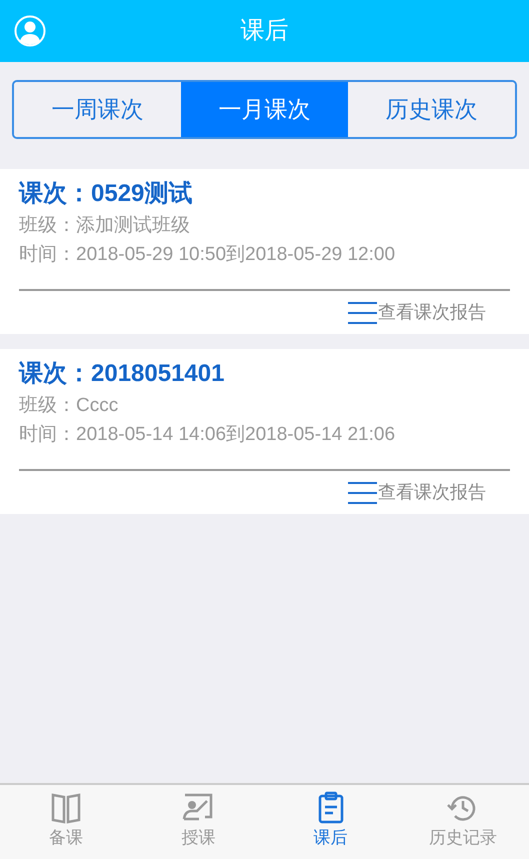 This screenshot has width=529, height=859. I want to click on nav-tab: 备课, so click(66, 822).